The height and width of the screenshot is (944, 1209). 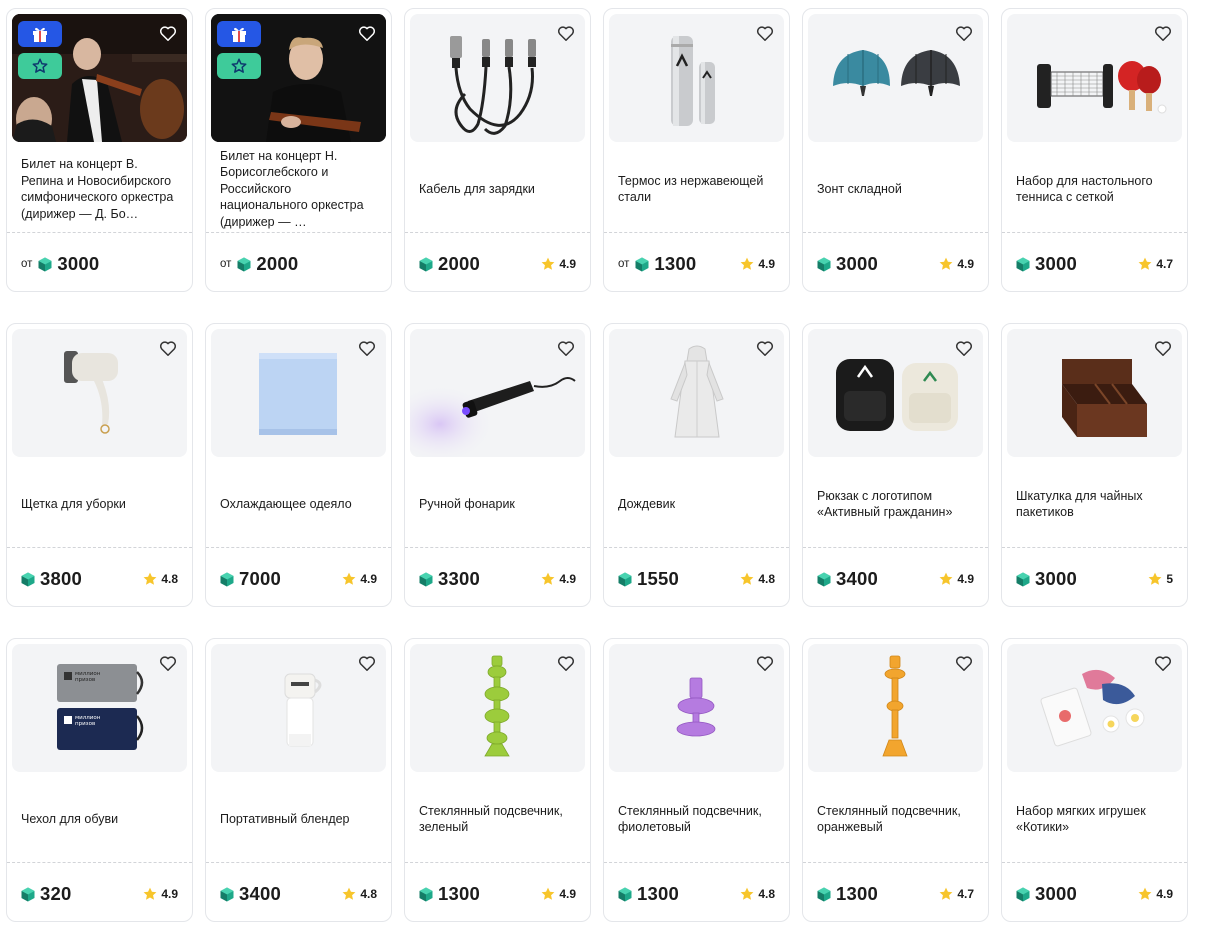 What do you see at coordinates (449, 579) in the screenshot?
I see `product-price: 3300` at bounding box center [449, 579].